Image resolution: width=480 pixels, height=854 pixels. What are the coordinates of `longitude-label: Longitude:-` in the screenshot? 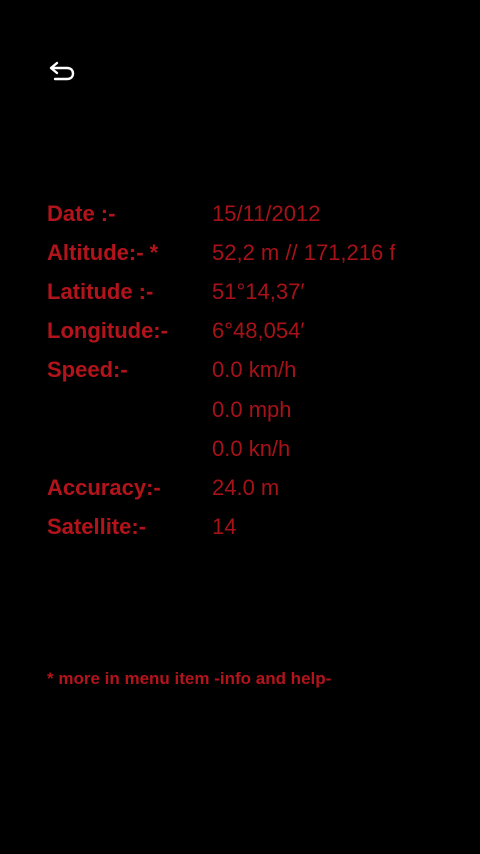 It's located at (107, 331).